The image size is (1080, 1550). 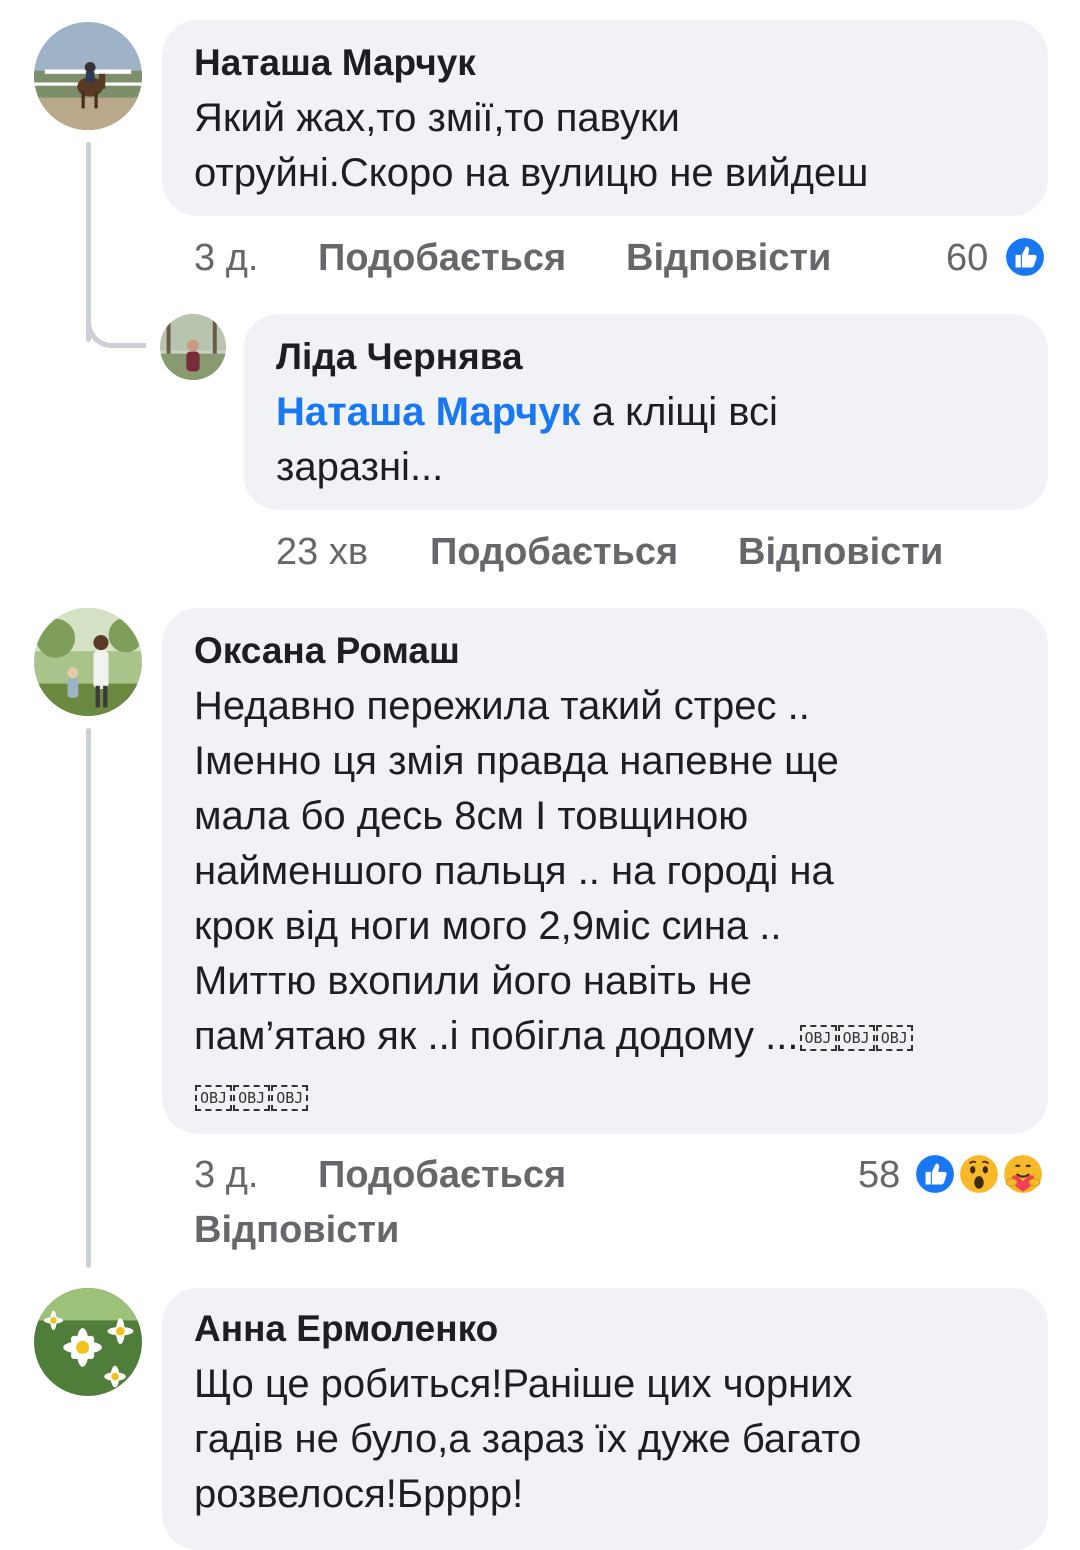 What do you see at coordinates (437, 118) in the screenshot?
I see `comment-text-line: Який жах,то змії,то павуки` at bounding box center [437, 118].